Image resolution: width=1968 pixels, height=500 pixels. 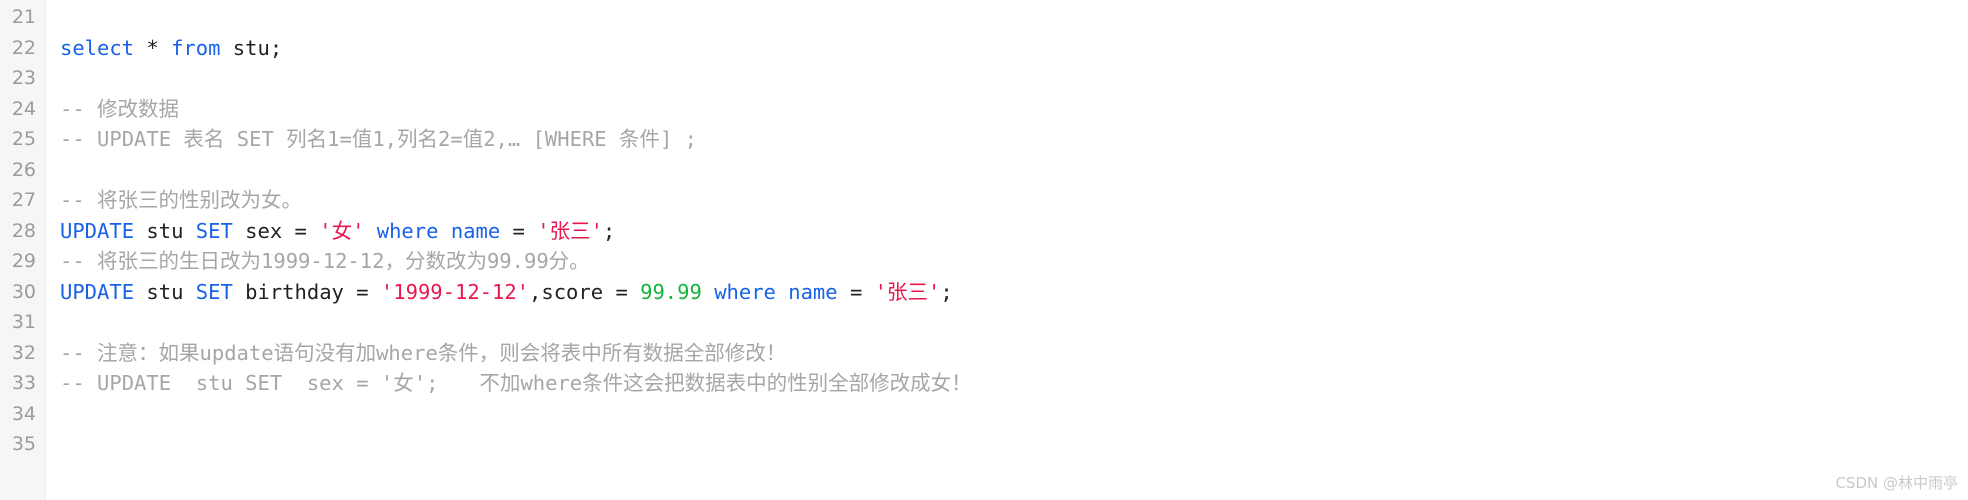 I want to click on line-number-gutter: 21 22 23 24 25 26 27 28 29 30 31 32 33 34 35, so click(x=23, y=250).